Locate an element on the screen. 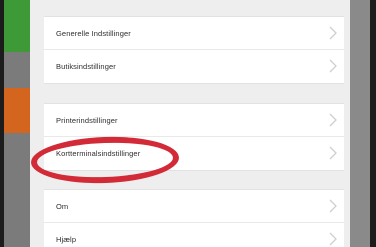 The height and width of the screenshot is (247, 376). background-orange-tile is located at coordinates (17, 110).